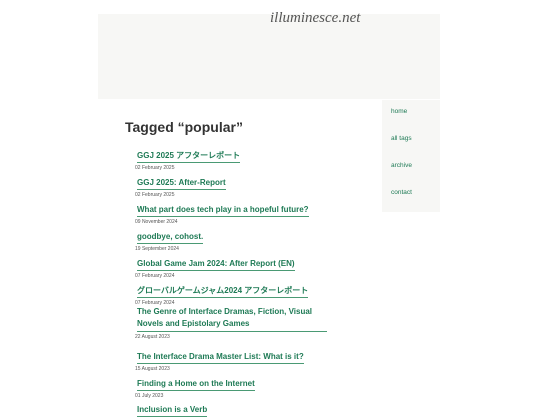 The width and height of the screenshot is (540, 417). What do you see at coordinates (152, 337) in the screenshot?
I see `post-date: 22 August 2023` at bounding box center [152, 337].